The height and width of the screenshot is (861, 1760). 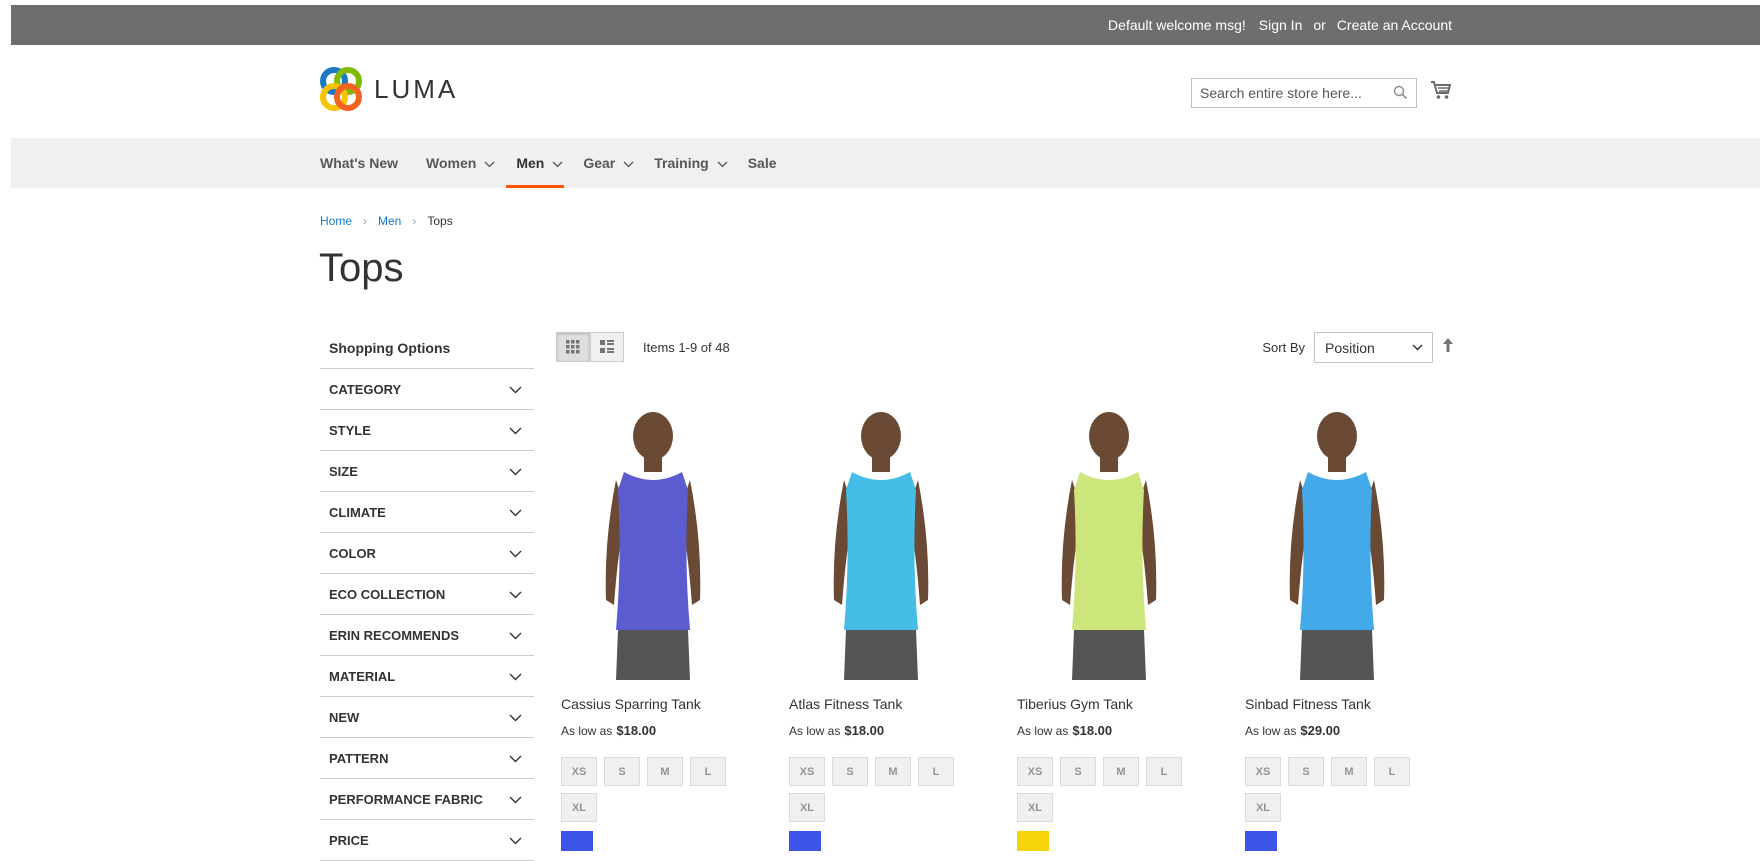 I want to click on filter-size: SIZE, so click(x=427, y=471).